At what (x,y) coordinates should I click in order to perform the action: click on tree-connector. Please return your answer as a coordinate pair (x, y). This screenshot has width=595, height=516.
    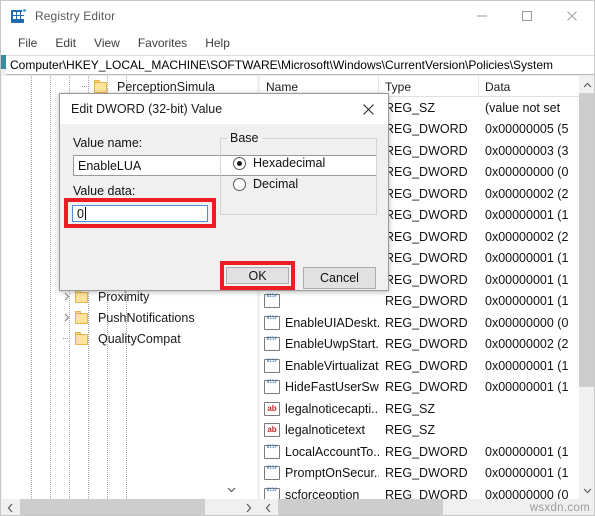
    Looking at the image, I should click on (66, 338).